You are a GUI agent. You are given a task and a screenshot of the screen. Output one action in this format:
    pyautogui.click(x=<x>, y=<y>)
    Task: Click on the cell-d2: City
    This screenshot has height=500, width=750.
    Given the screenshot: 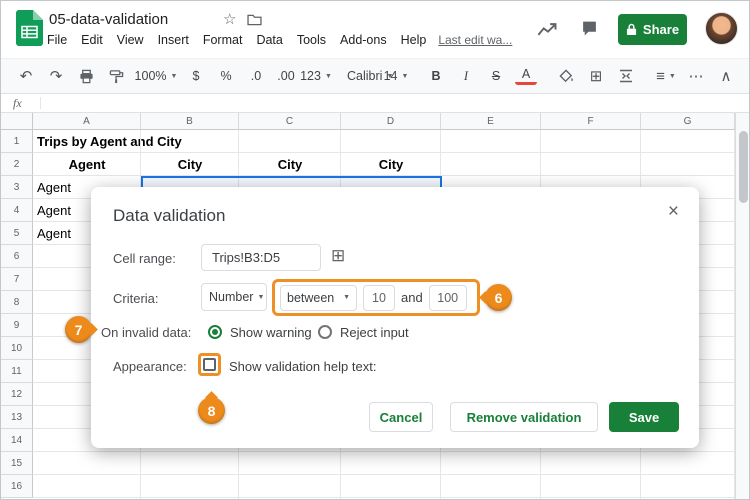 What is the action you would take?
    pyautogui.click(x=391, y=164)
    